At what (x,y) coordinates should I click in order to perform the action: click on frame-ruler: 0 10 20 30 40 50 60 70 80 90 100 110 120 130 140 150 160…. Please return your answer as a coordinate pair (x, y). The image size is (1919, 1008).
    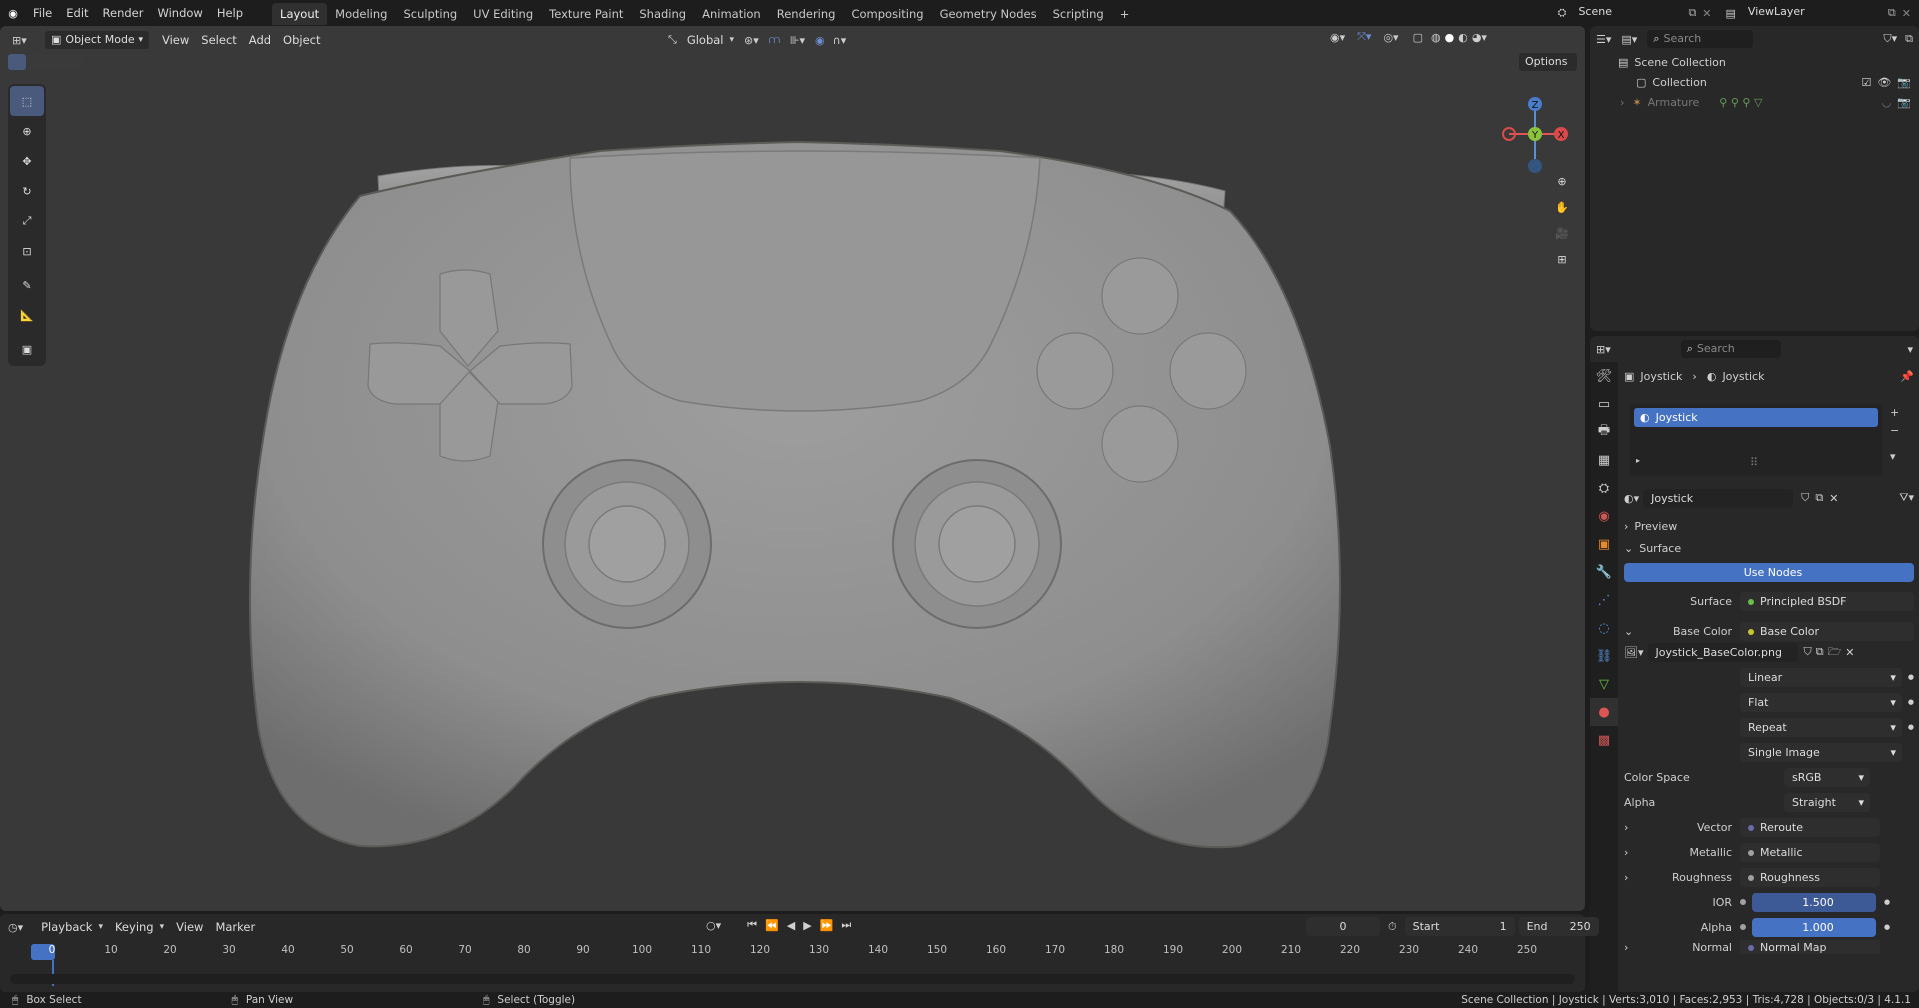
    Looking at the image, I should click on (792, 953).